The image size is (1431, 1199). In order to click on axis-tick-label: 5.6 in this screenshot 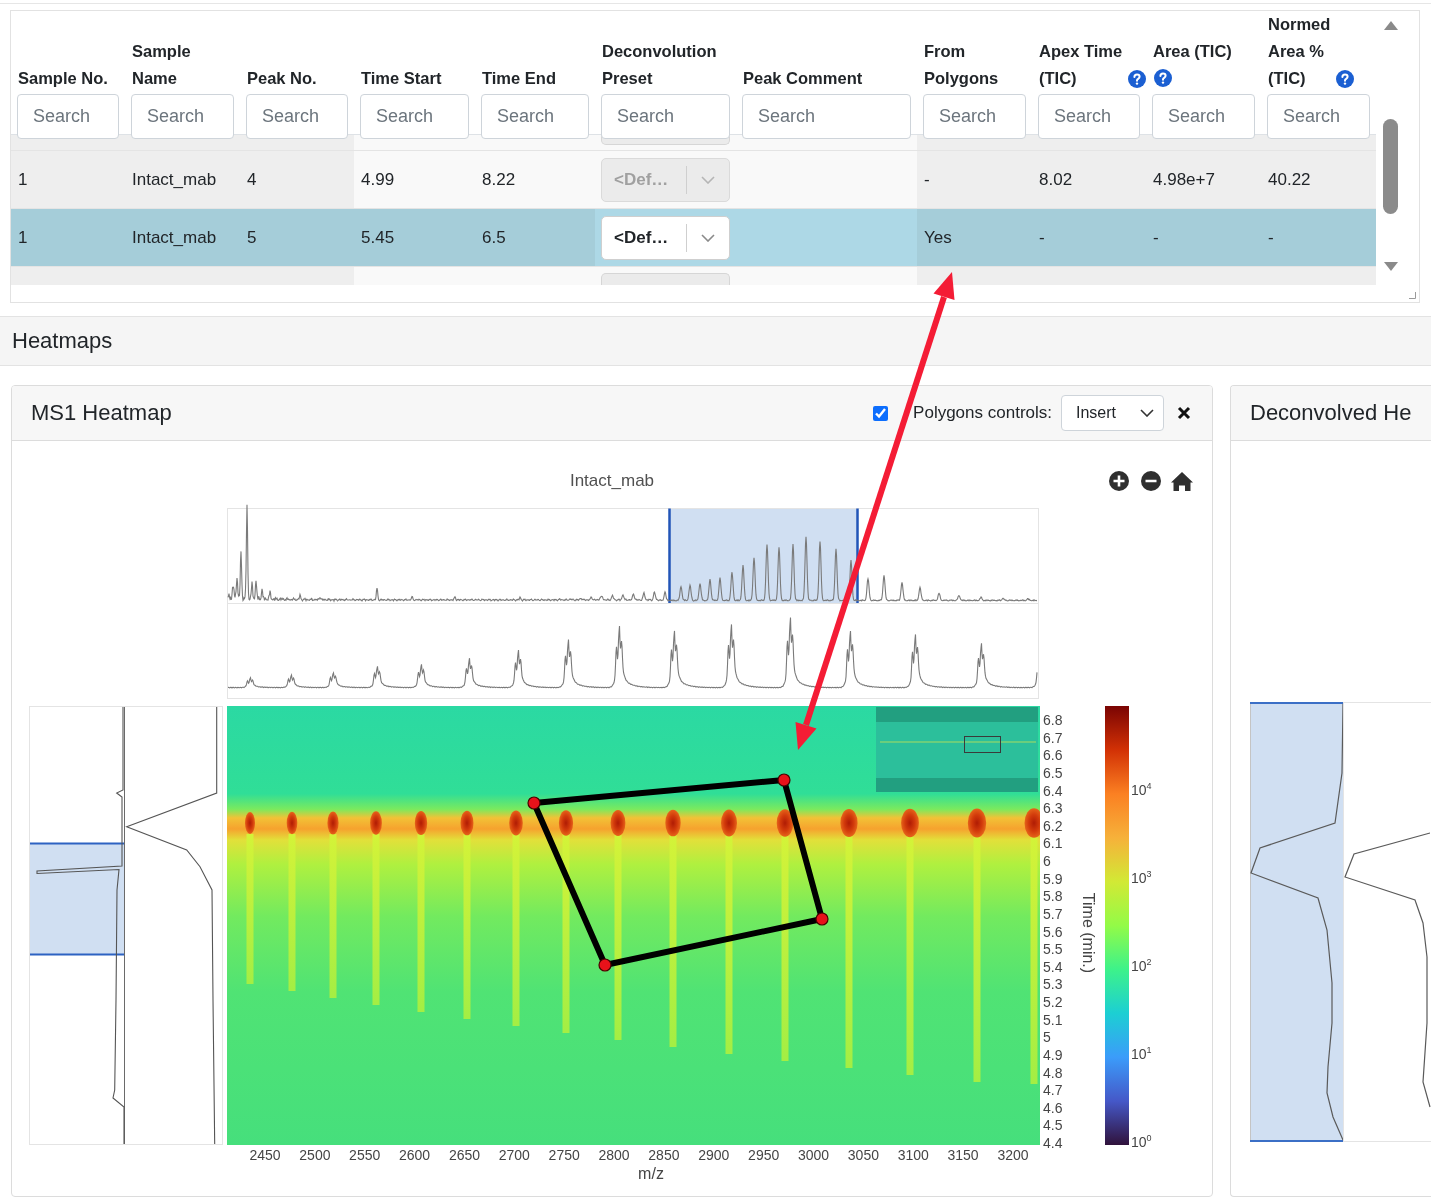, I will do `click(1053, 931)`.